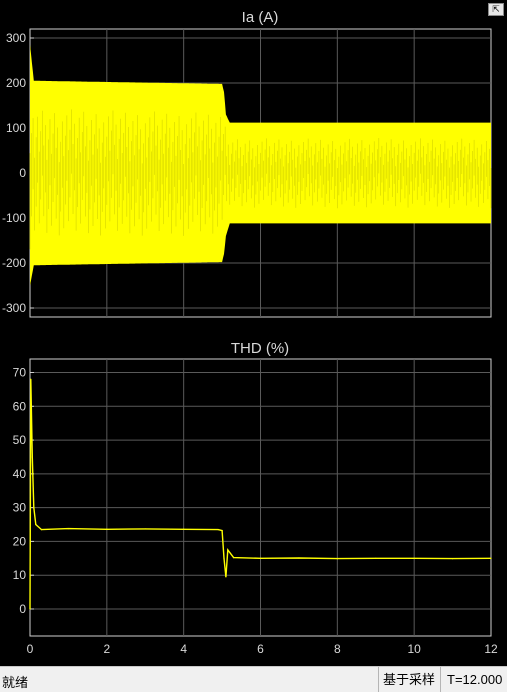 Image resolution: width=507 pixels, height=692 pixels. I want to click on y-tick-label: 30, so click(20, 508).